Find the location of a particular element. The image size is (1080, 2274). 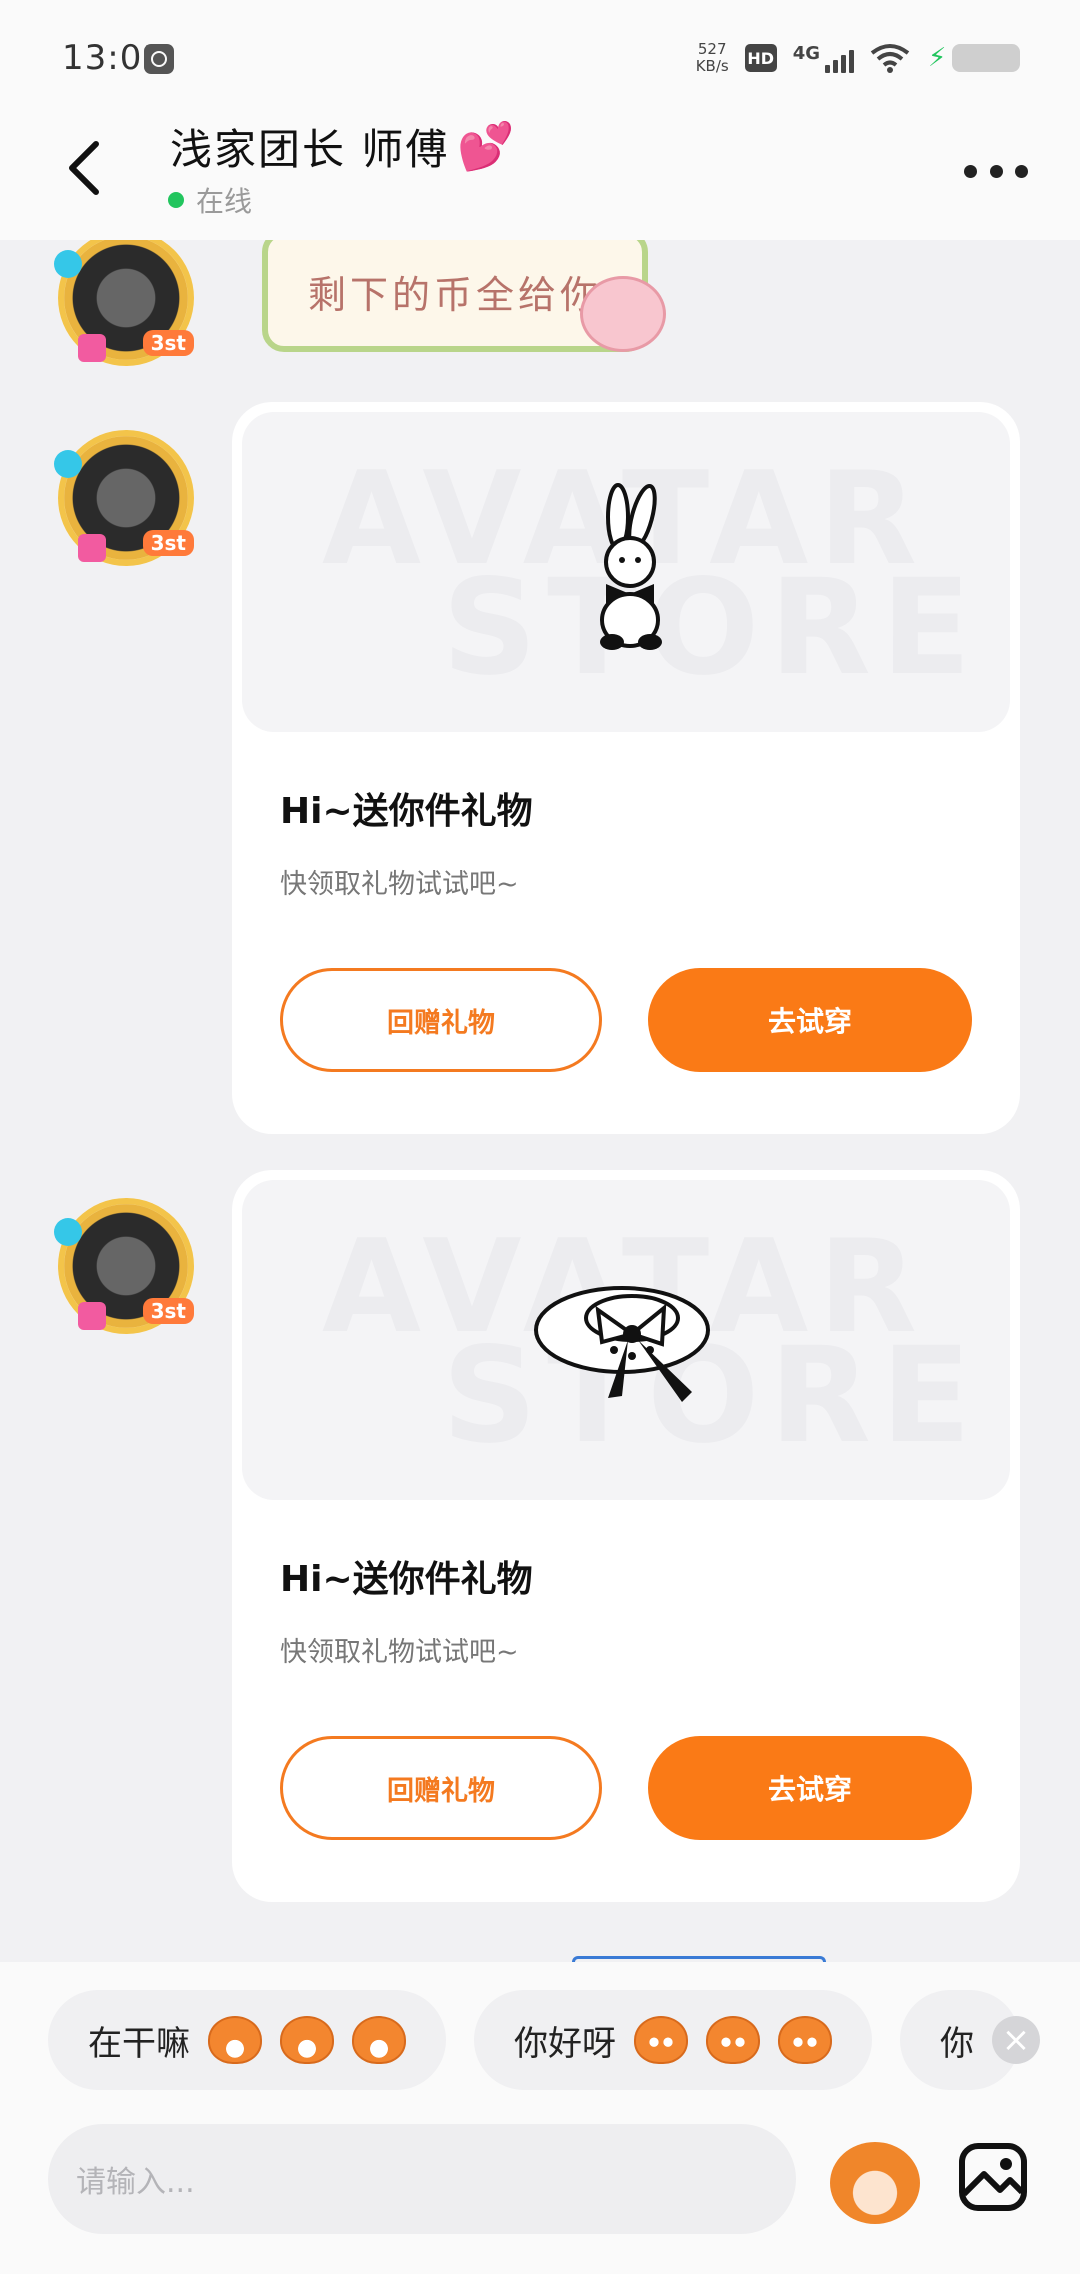

quick-reply-chip: 在干嘛 is located at coordinates (247, 2040).